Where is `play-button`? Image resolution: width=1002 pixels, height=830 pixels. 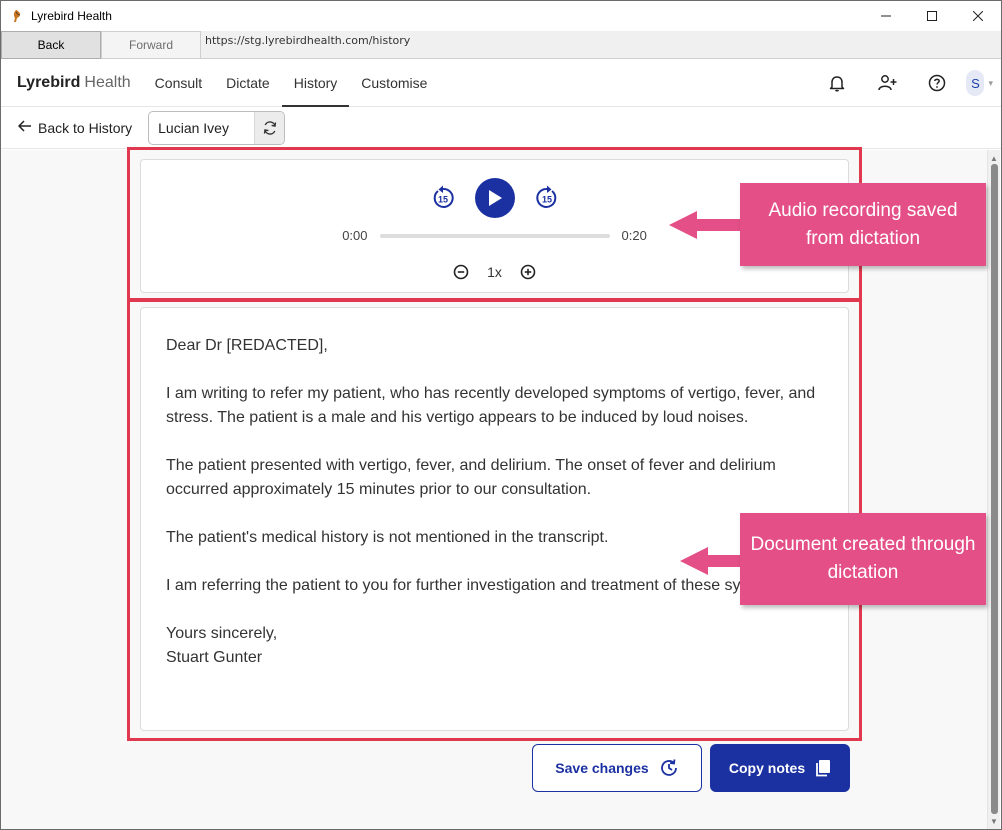
play-button is located at coordinates (494, 198).